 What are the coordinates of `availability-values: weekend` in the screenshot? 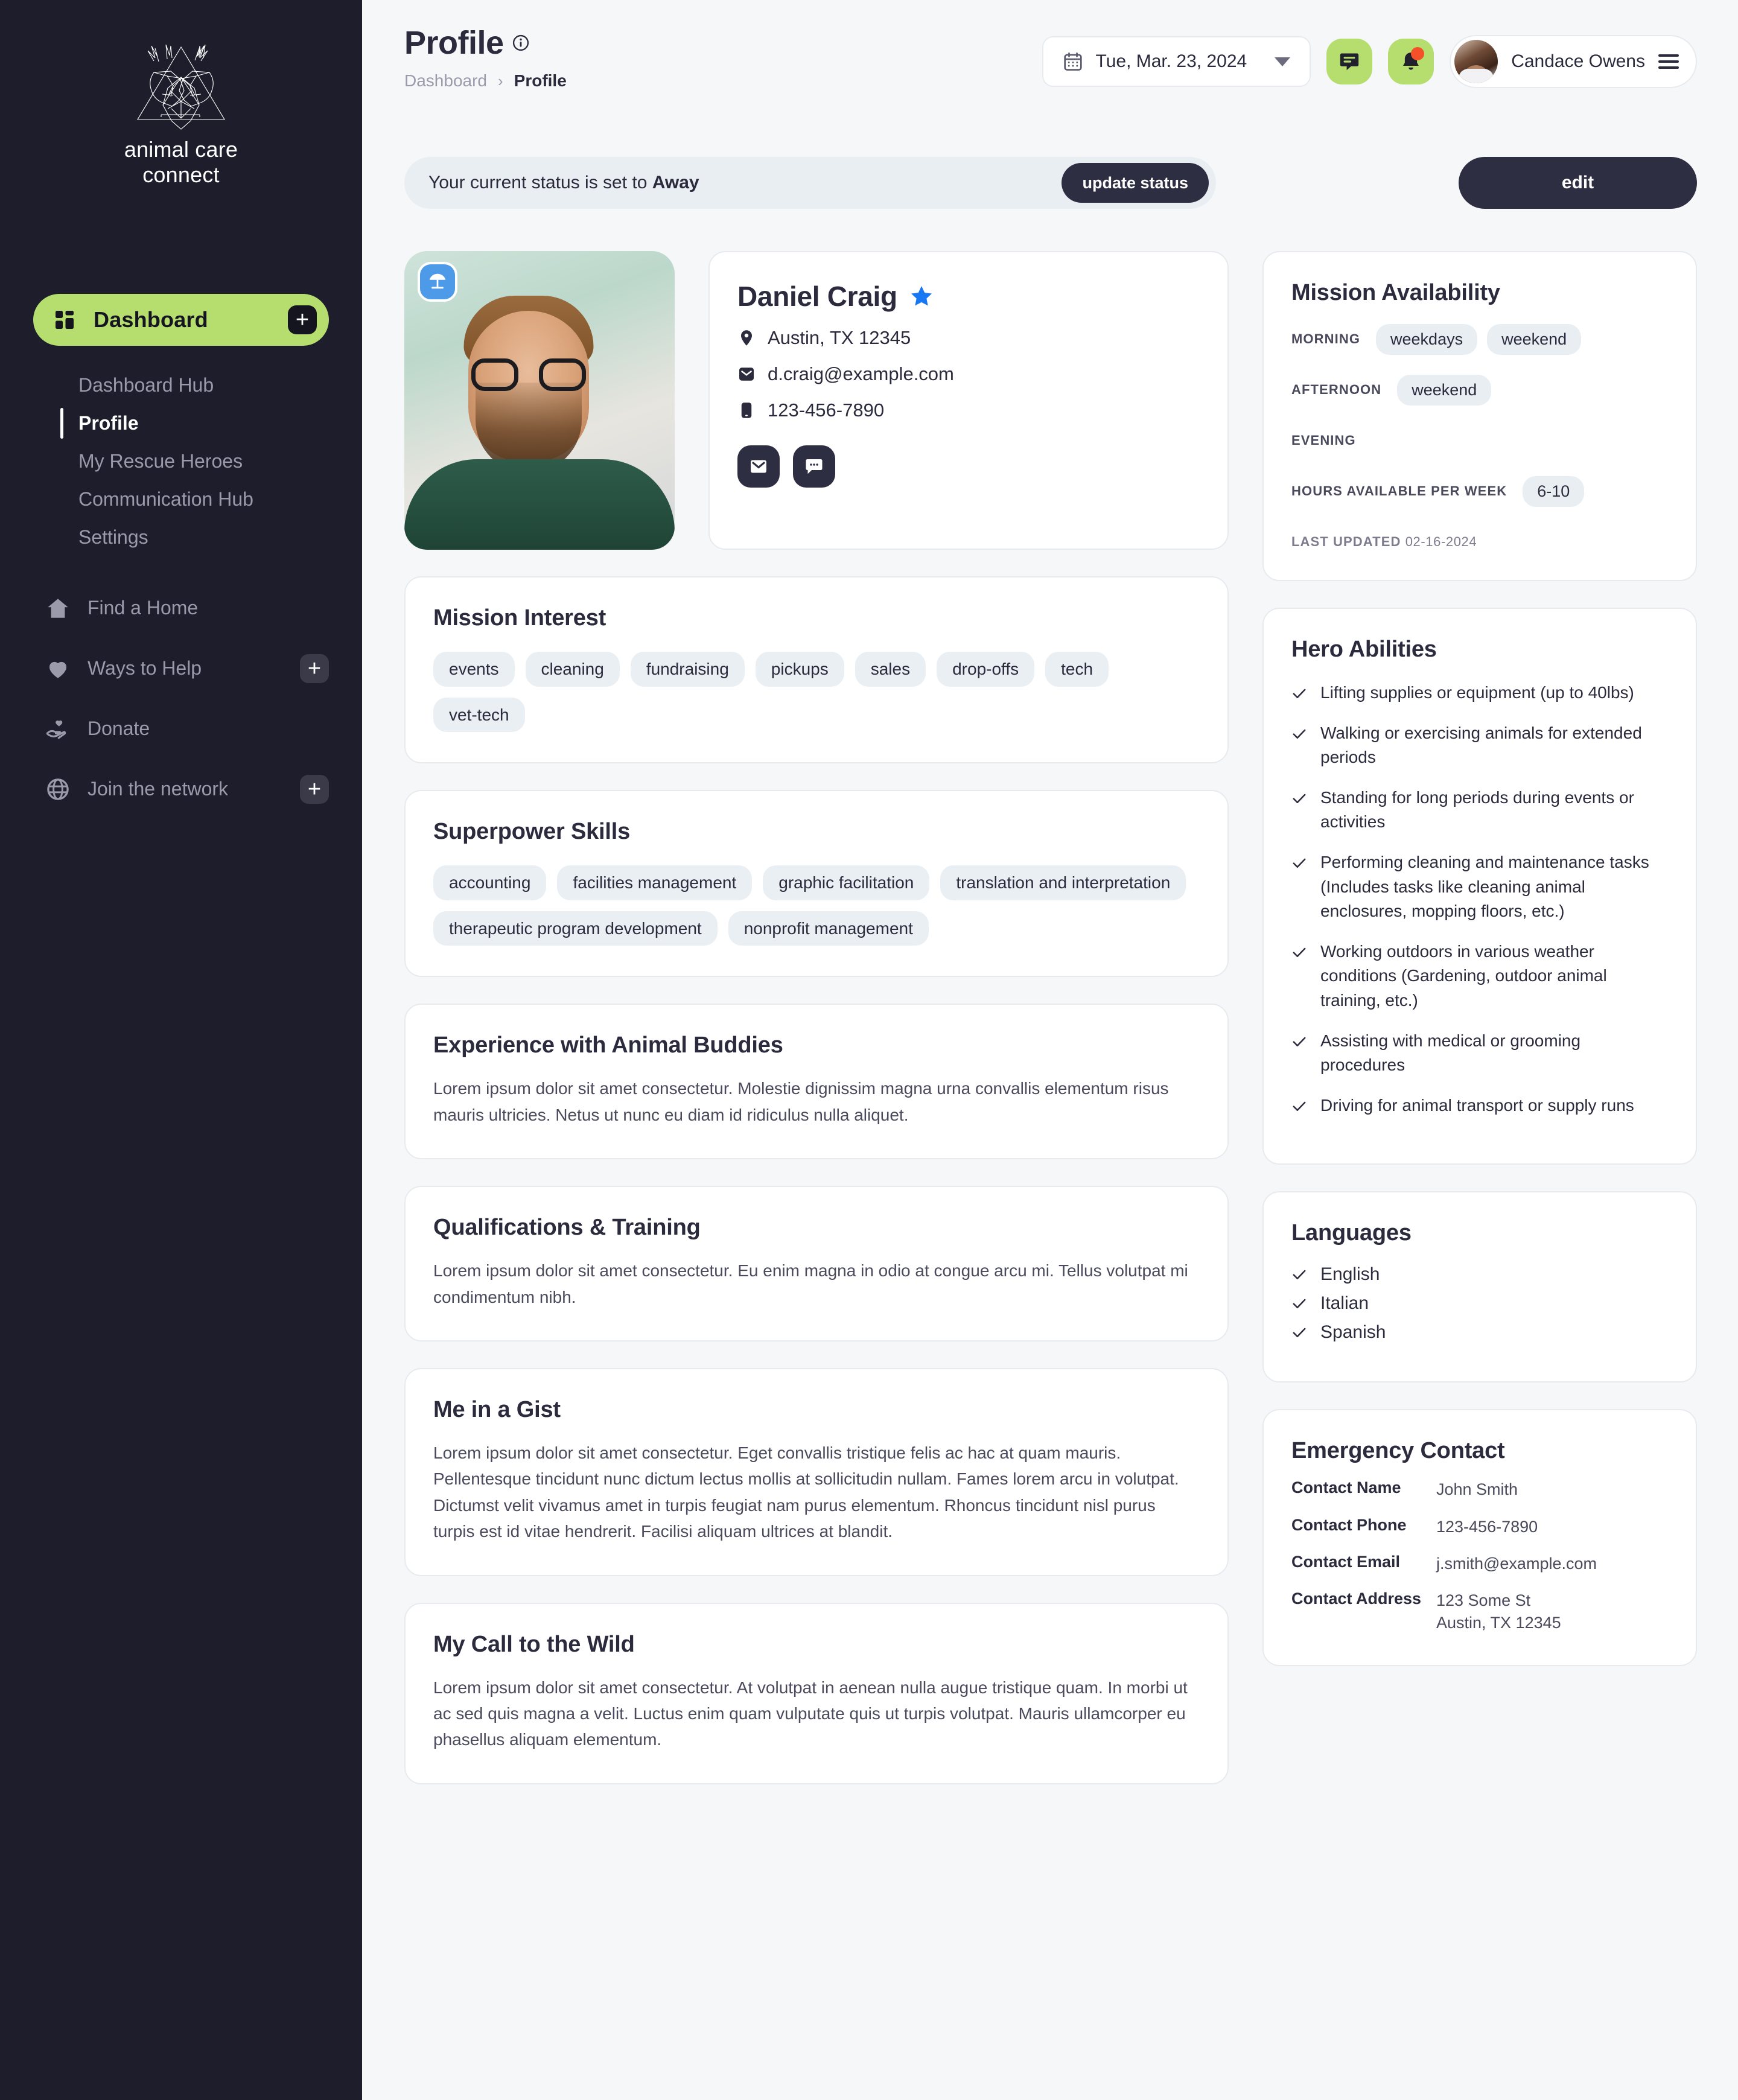 It's located at (1444, 390).